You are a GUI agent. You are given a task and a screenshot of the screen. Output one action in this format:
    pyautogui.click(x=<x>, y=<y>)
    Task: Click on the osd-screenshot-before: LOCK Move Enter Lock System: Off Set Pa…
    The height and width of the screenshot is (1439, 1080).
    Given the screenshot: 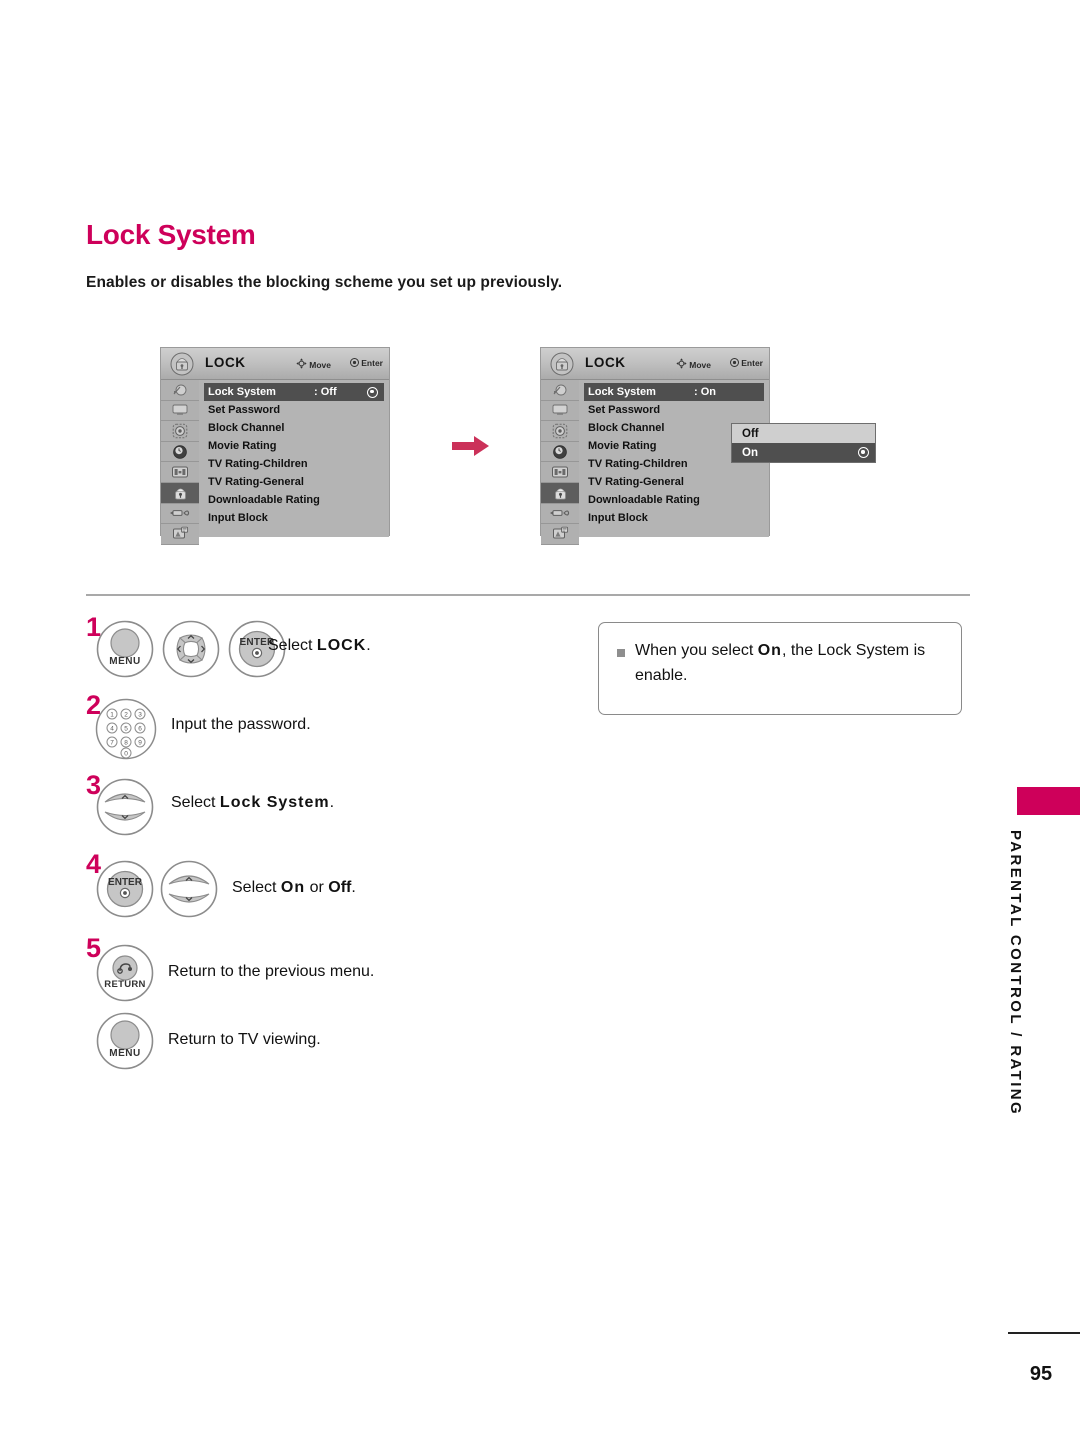 What is the action you would take?
    pyautogui.click(x=275, y=446)
    